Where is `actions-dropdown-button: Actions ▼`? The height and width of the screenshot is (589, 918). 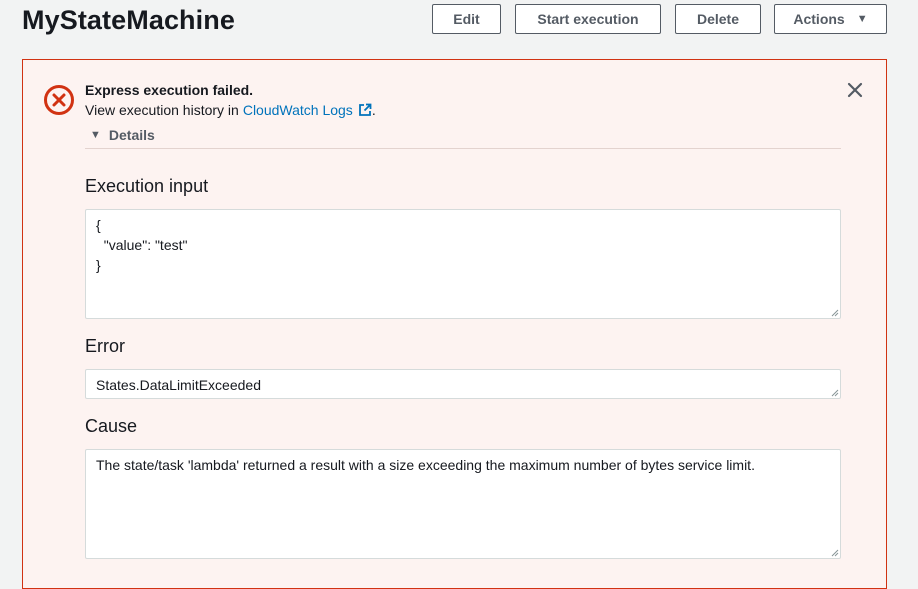
actions-dropdown-button: Actions ▼ is located at coordinates (830, 19).